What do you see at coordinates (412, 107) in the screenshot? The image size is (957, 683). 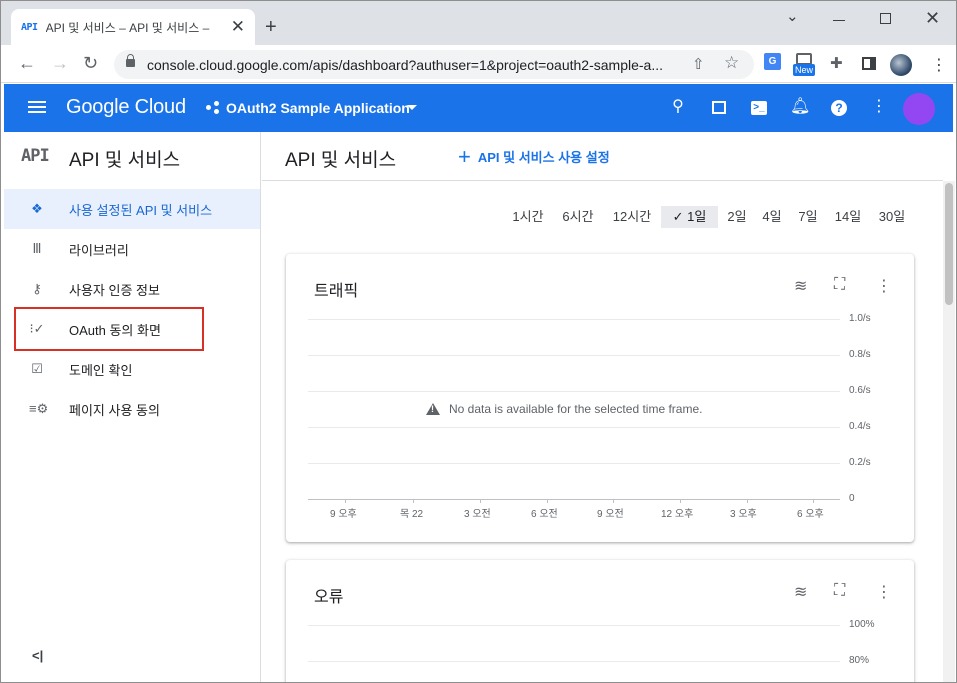 I see `project-dropdown-icon` at bounding box center [412, 107].